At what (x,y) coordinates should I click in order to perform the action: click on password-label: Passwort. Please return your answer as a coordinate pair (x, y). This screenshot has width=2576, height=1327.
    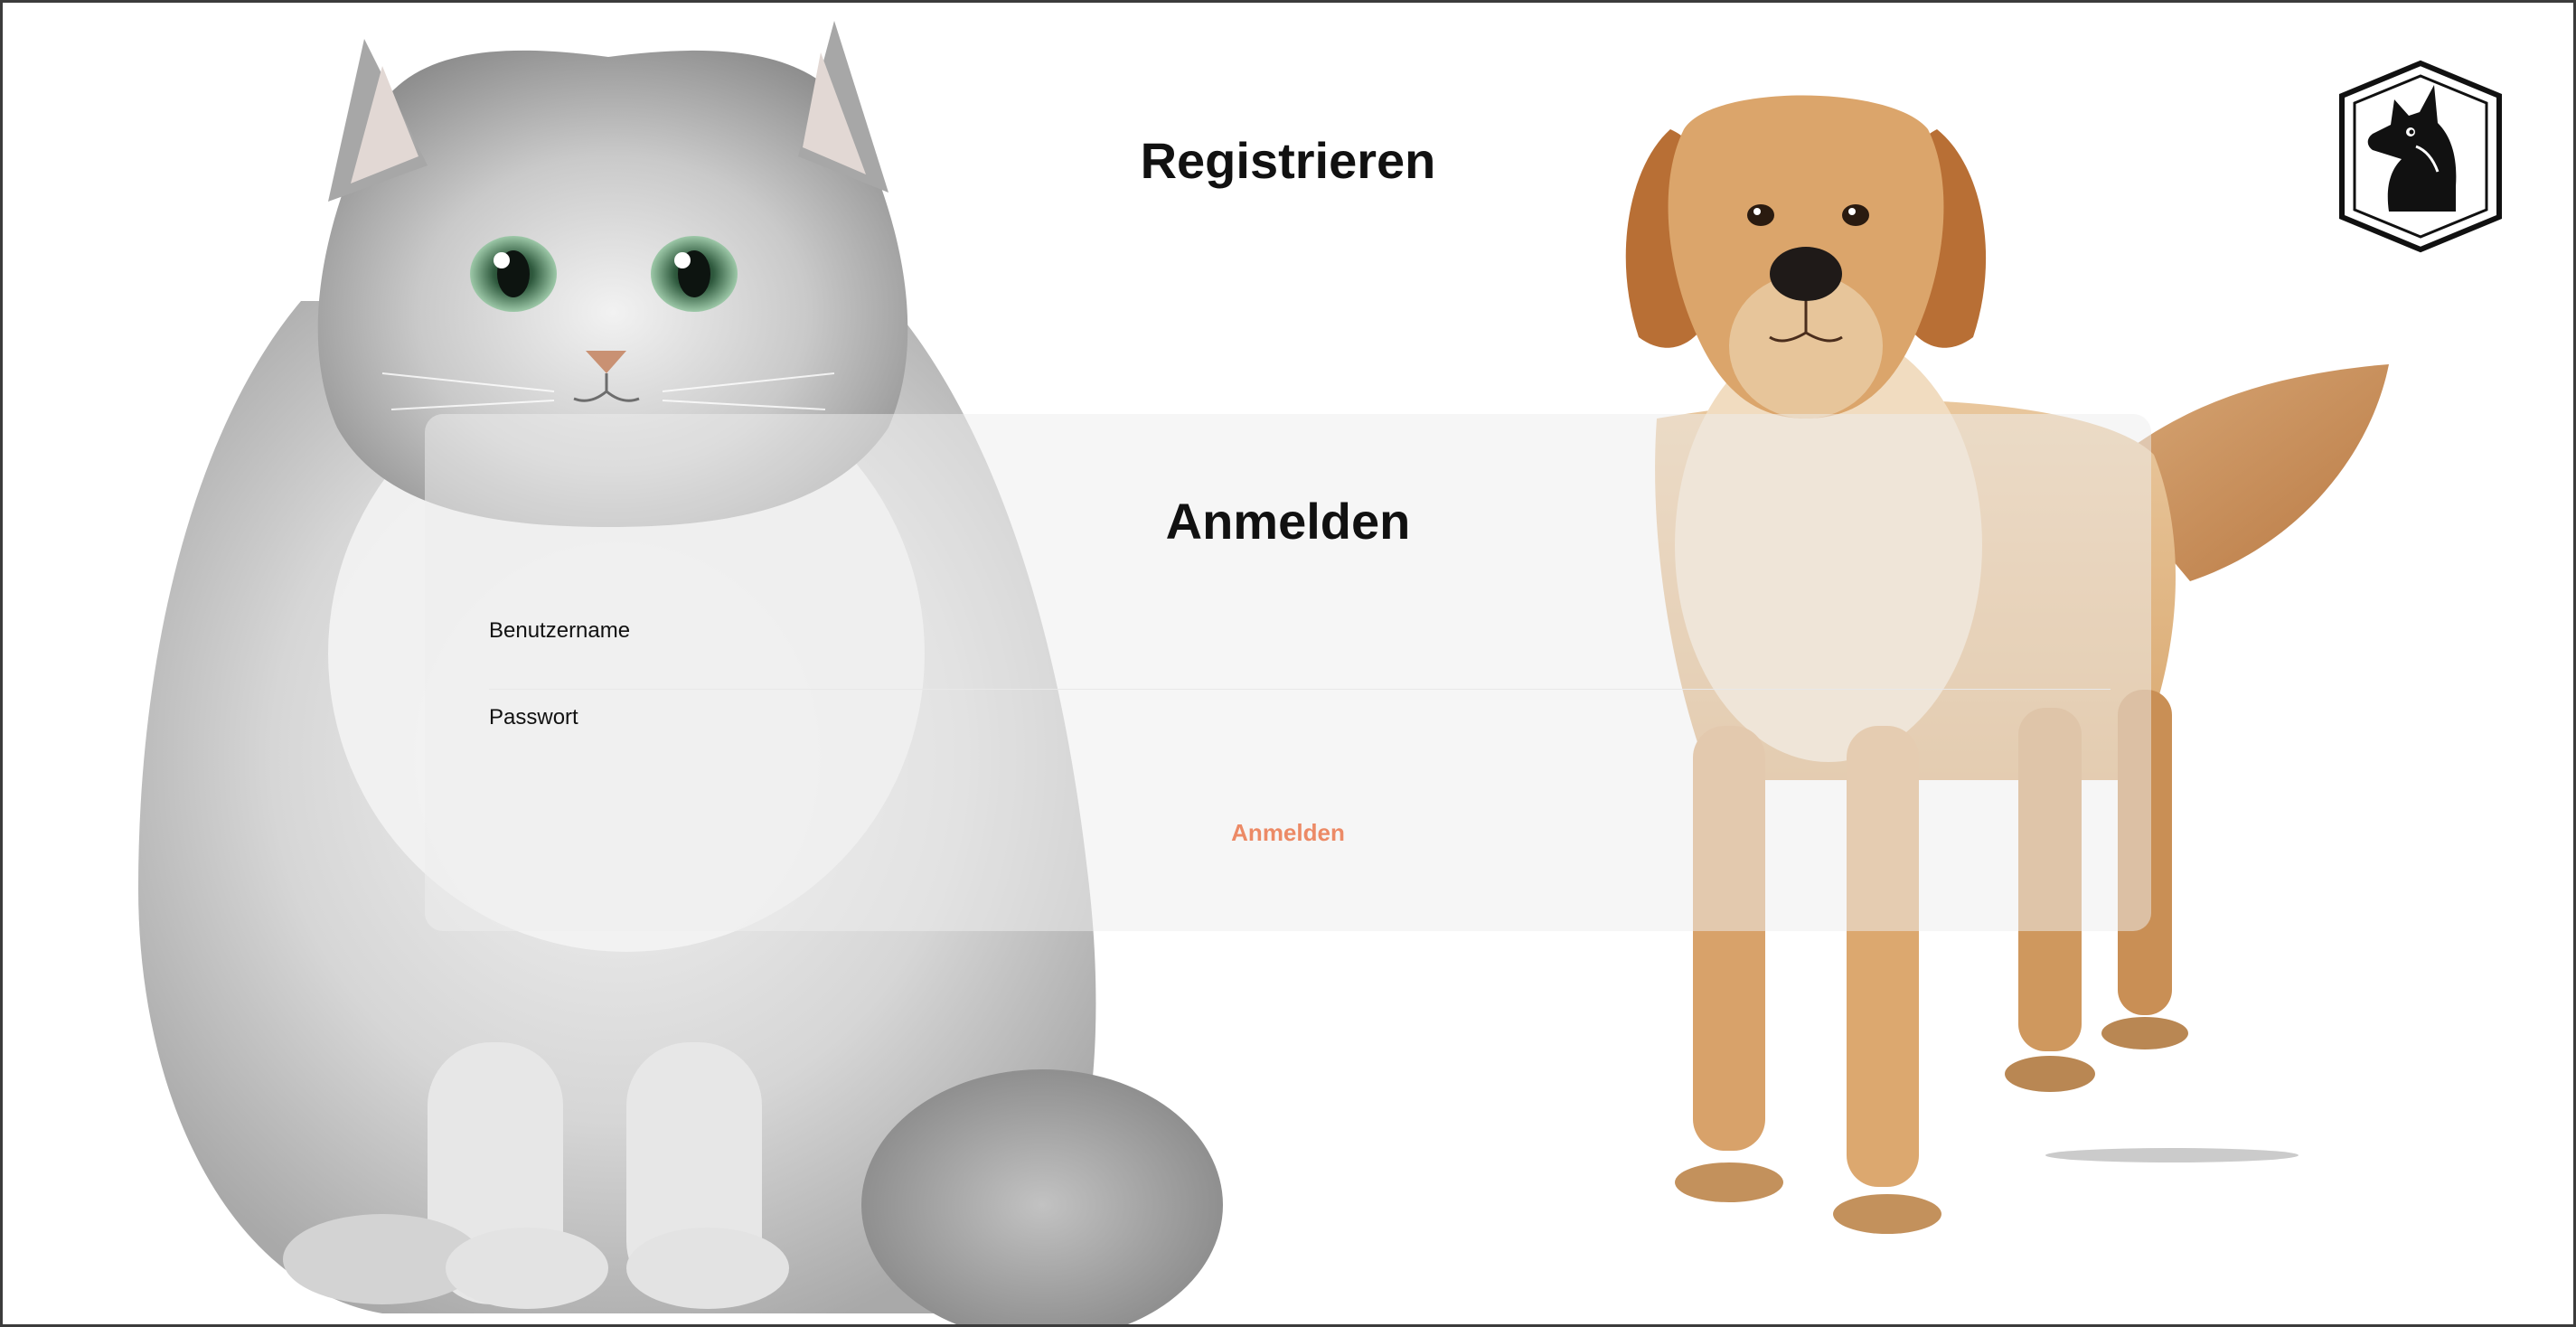
    Looking at the image, I should click on (534, 717).